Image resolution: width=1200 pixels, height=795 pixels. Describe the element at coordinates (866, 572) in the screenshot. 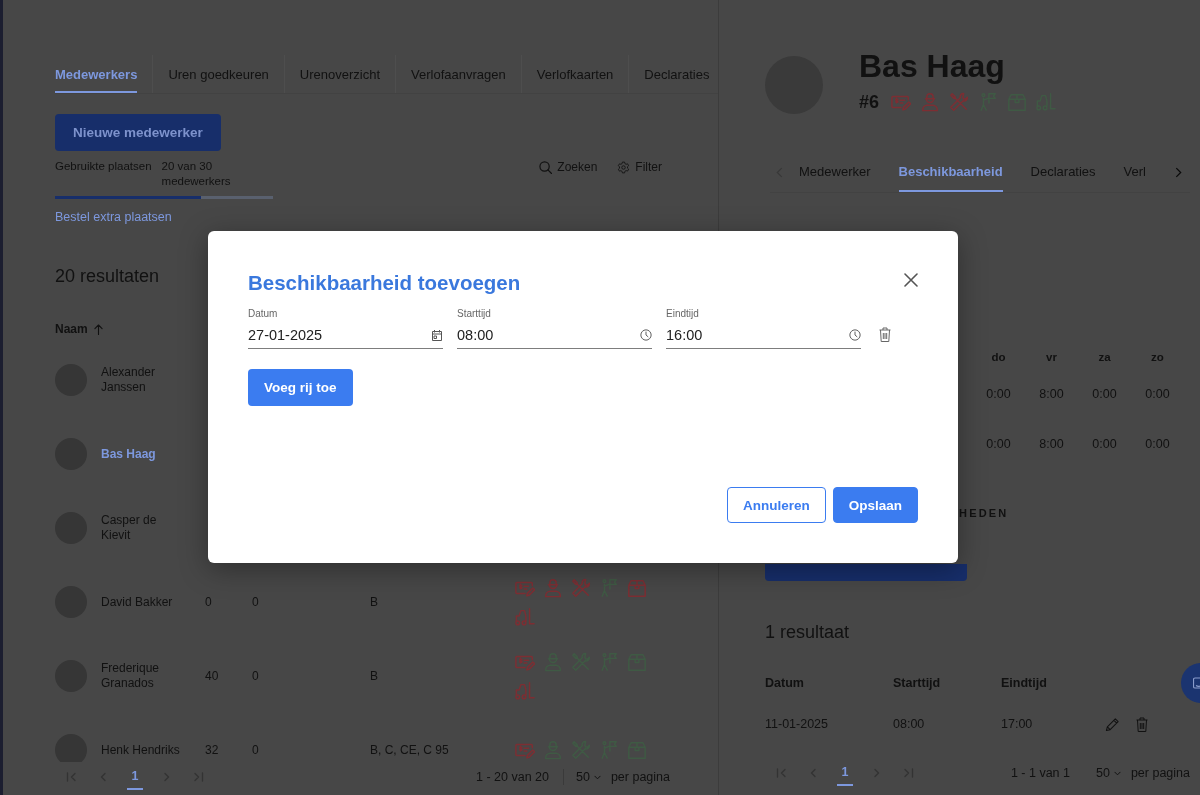

I see `primary-button` at that location.